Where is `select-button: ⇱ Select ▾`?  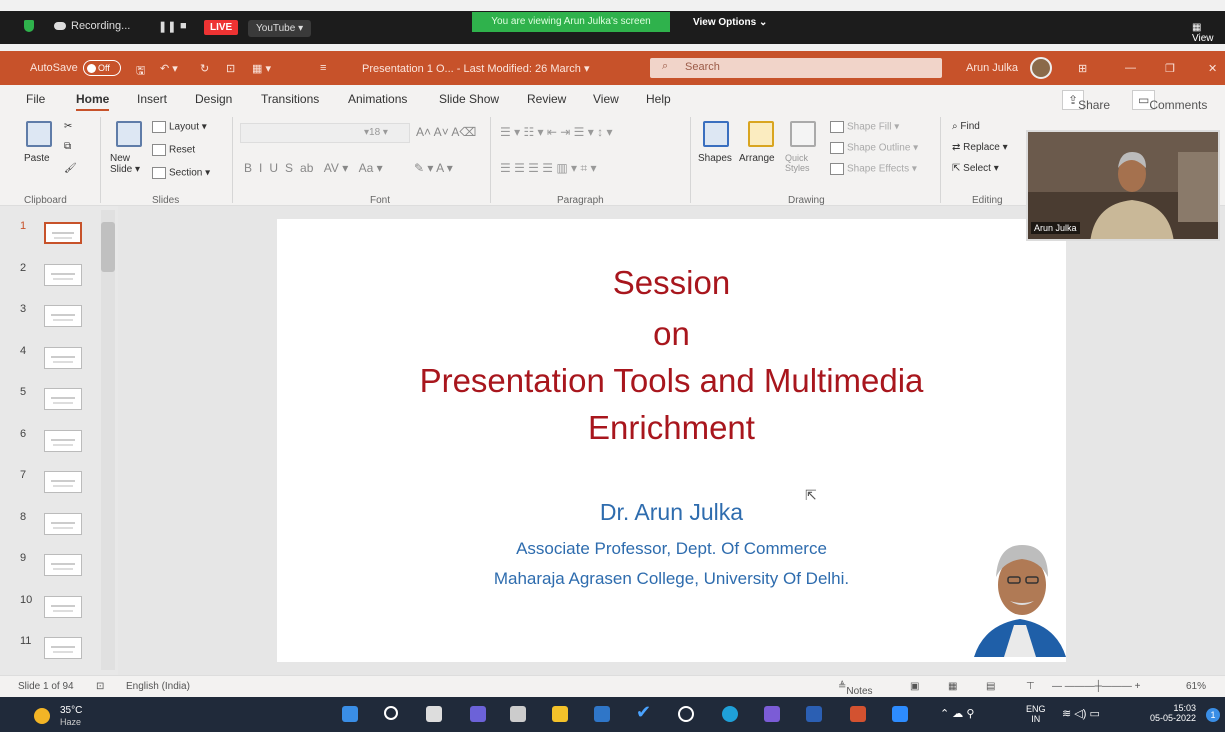 select-button: ⇱ Select ▾ is located at coordinates (975, 168).